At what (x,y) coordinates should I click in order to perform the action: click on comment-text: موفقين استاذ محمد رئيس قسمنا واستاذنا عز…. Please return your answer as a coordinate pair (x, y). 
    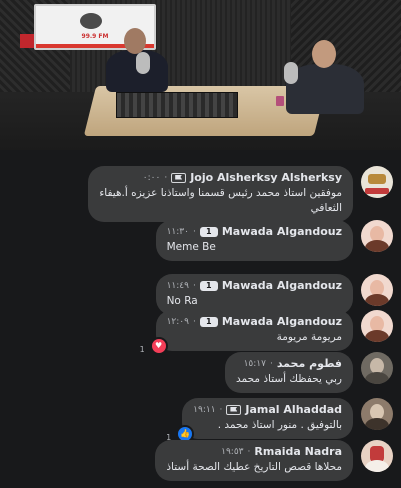
    Looking at the image, I should click on (220, 200).